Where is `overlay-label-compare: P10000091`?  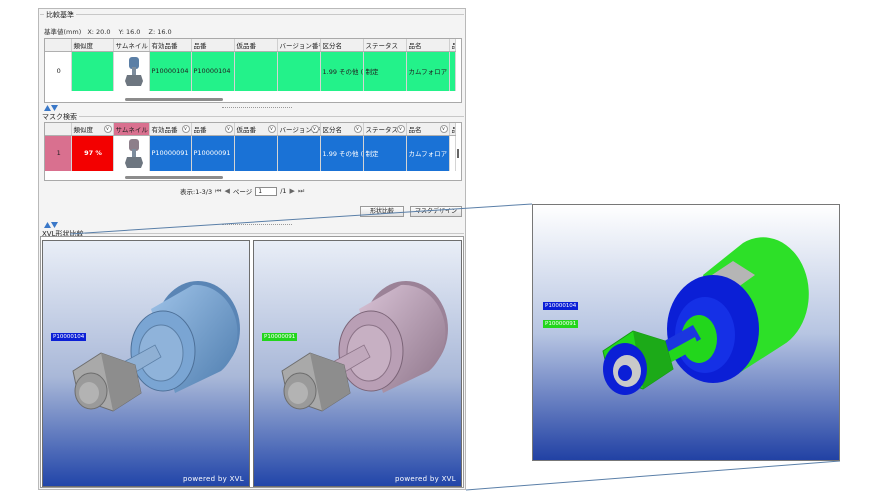
overlay-label-compare: P10000091 is located at coordinates (561, 324).